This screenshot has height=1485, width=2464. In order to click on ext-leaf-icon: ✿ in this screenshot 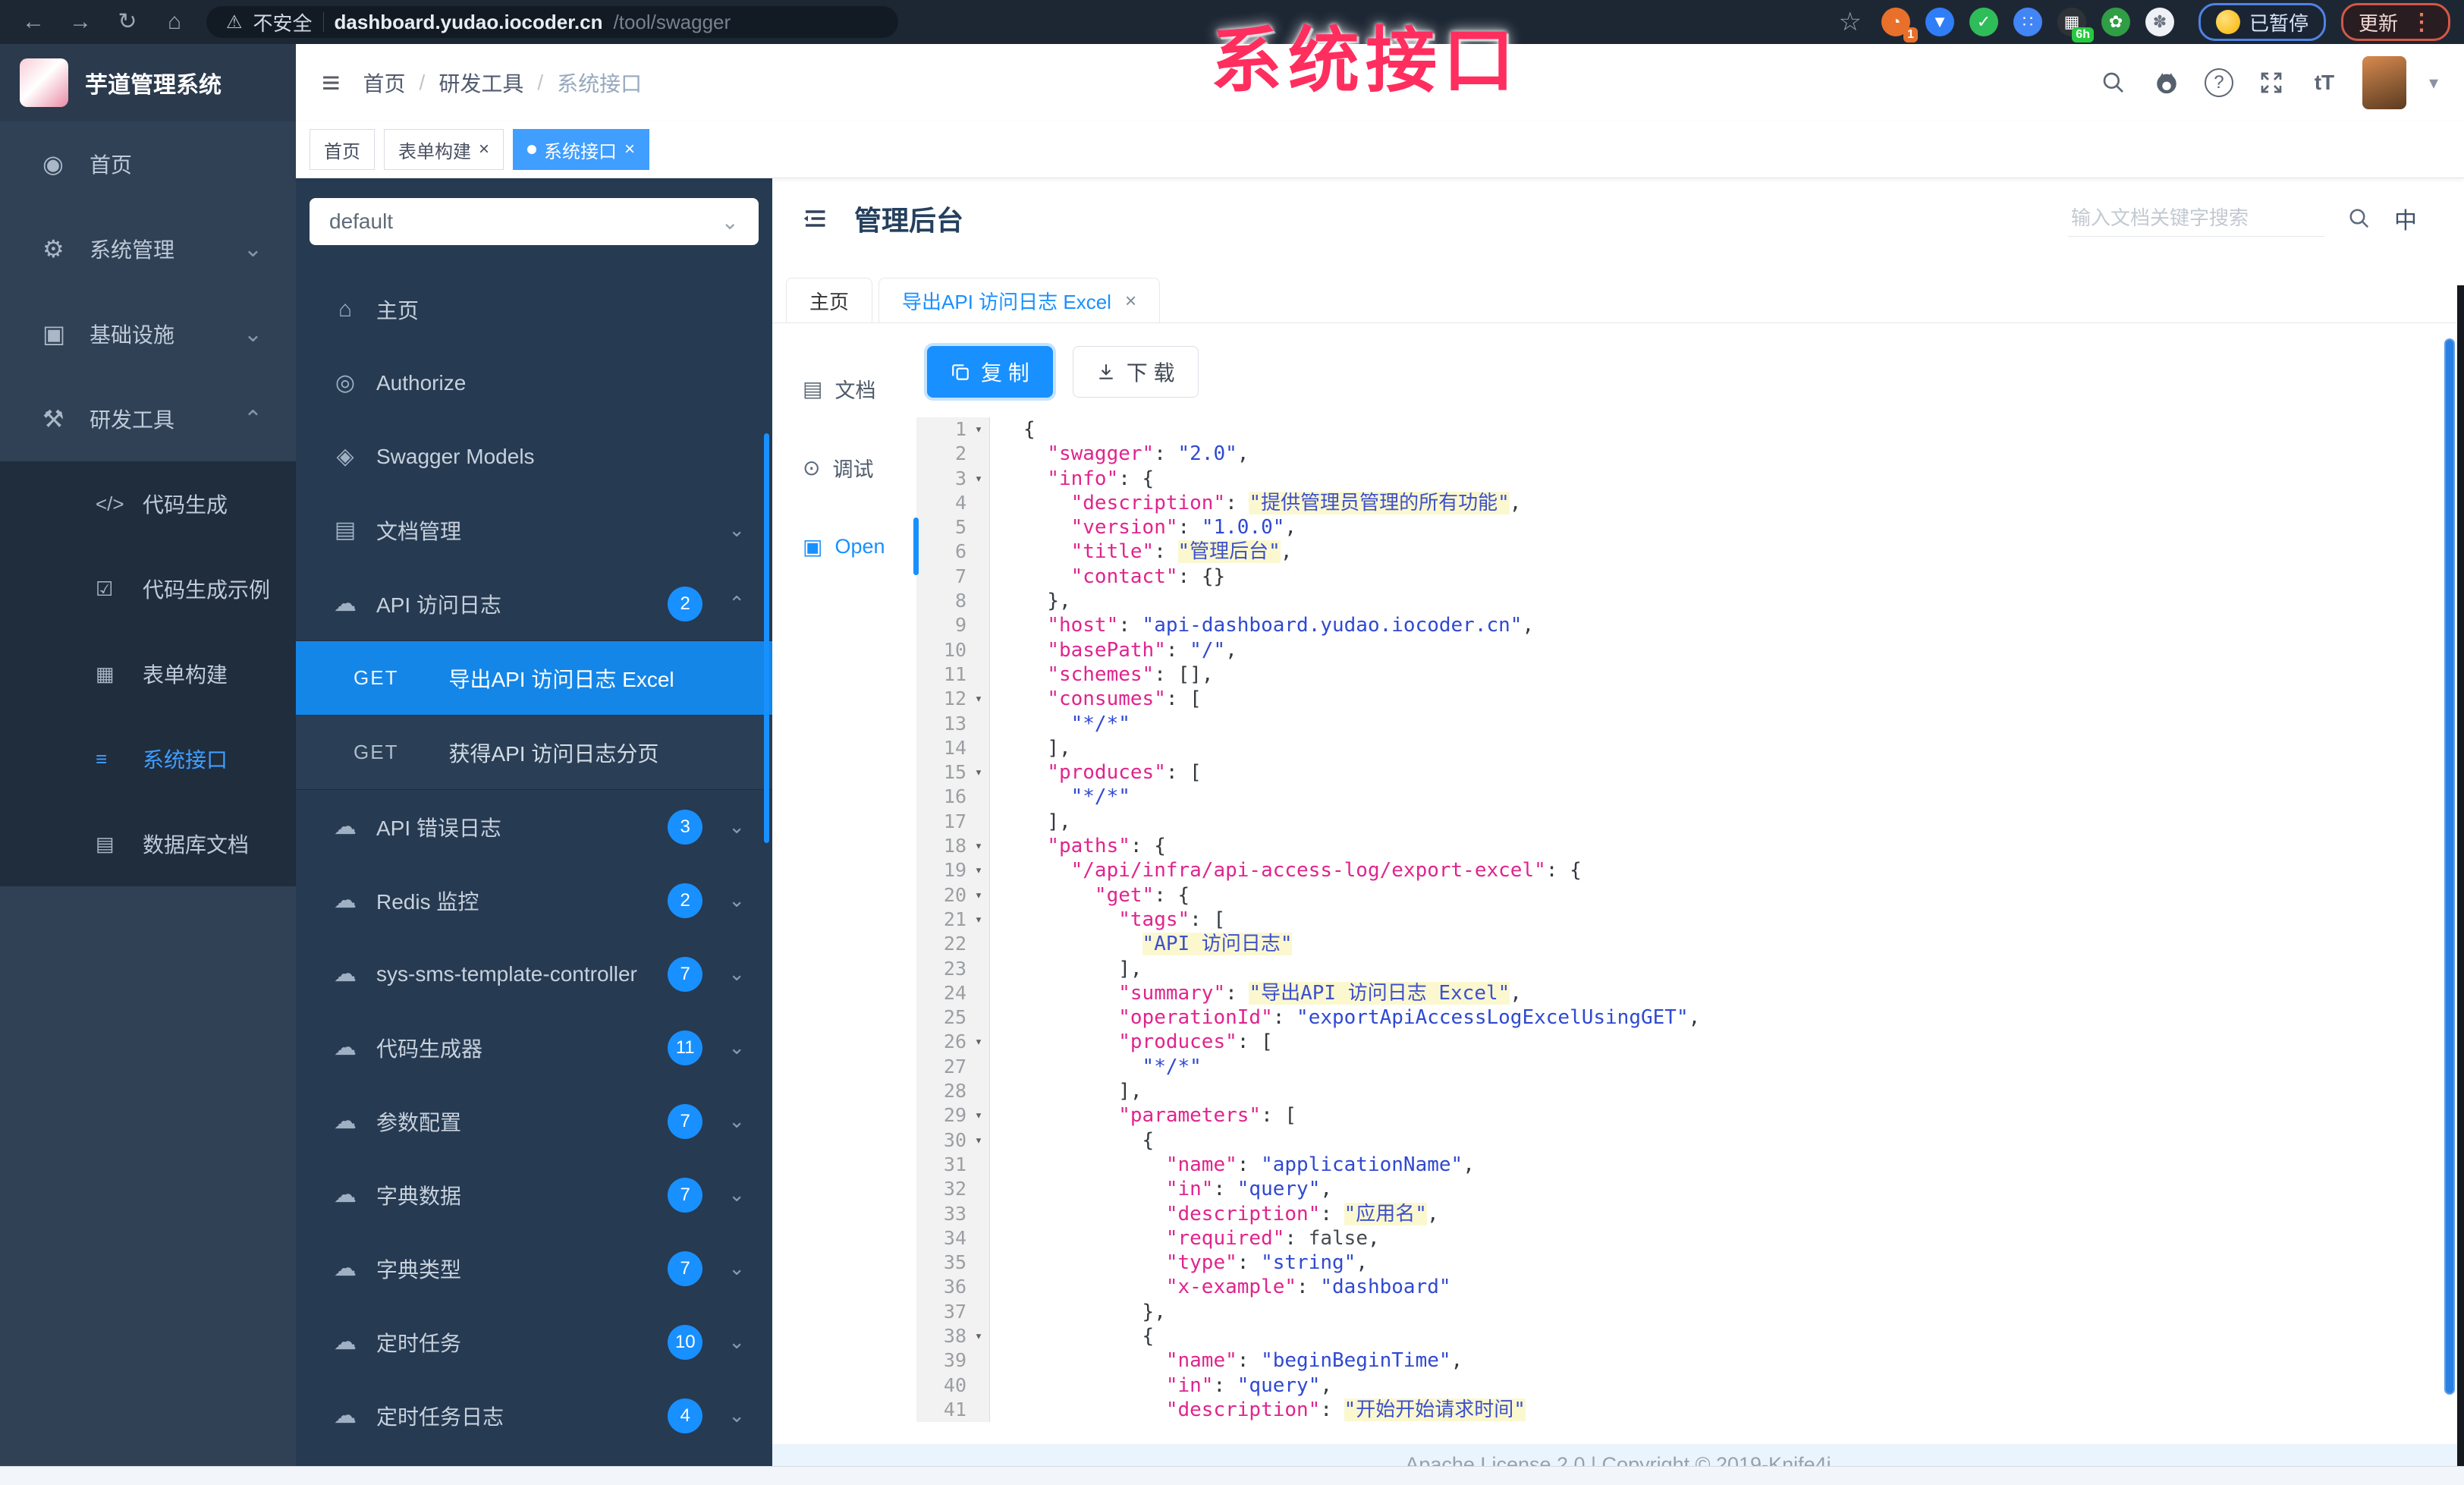, I will do `click(2115, 22)`.